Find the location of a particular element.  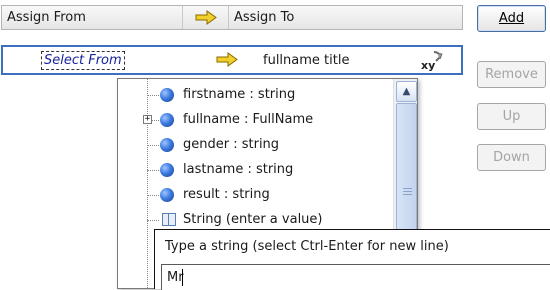

add-button: Add is located at coordinates (511, 18).